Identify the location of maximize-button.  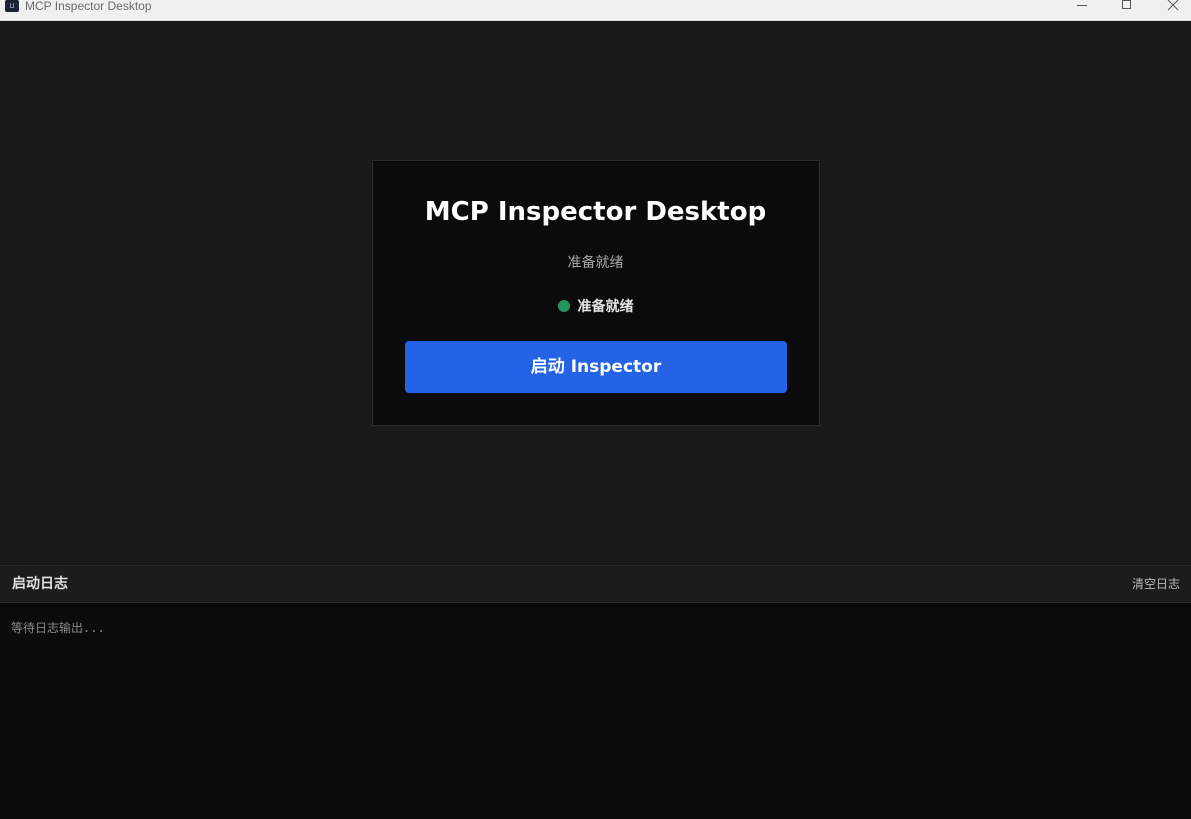
(1127, 10).